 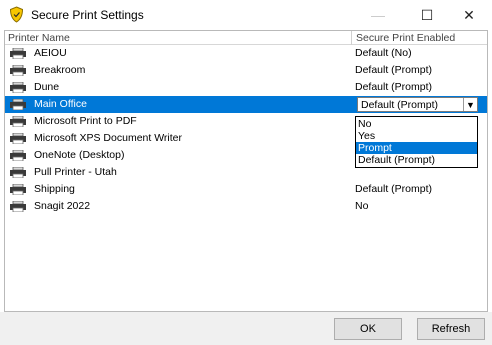 What do you see at coordinates (54, 189) in the screenshot?
I see `printer-name: Shipping` at bounding box center [54, 189].